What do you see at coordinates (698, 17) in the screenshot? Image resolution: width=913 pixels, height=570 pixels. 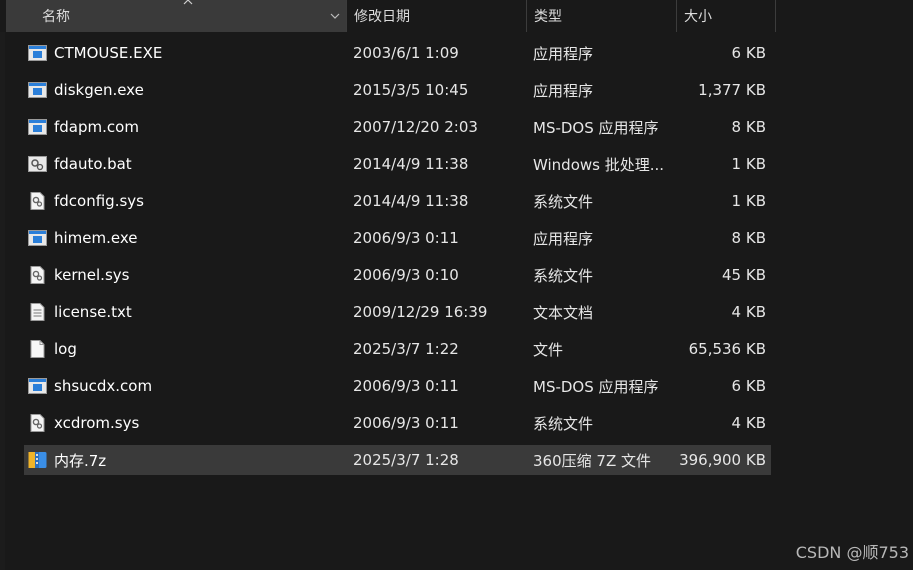 I see `column-header-size-label: 大小` at bounding box center [698, 17].